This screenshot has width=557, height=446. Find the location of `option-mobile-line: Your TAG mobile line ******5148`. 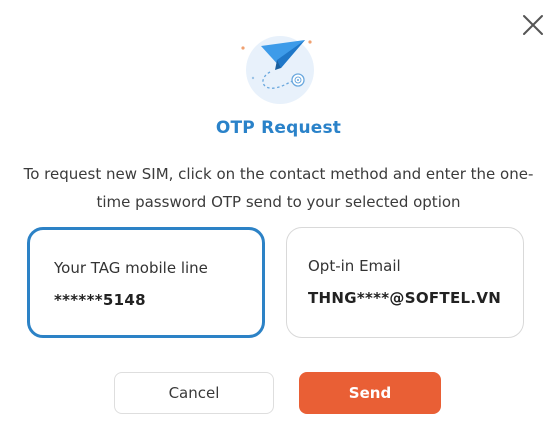

option-mobile-line: Your TAG mobile line ******5148 is located at coordinates (146, 282).